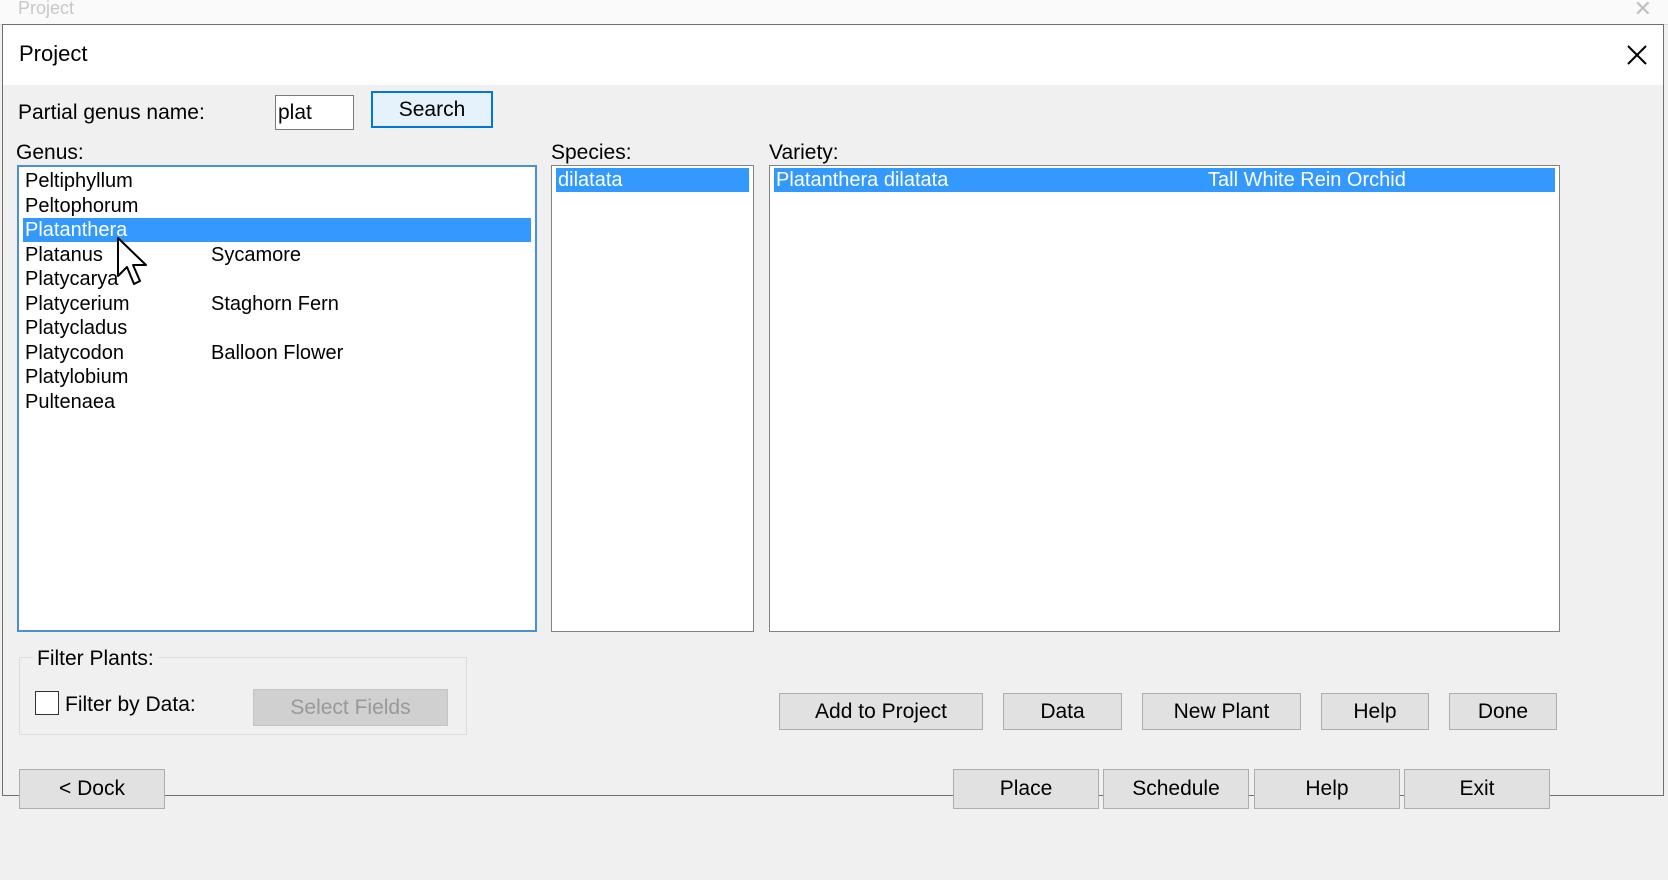 The height and width of the screenshot is (880, 1668). I want to click on genus-list-item-name: Platanthera, so click(76, 230).